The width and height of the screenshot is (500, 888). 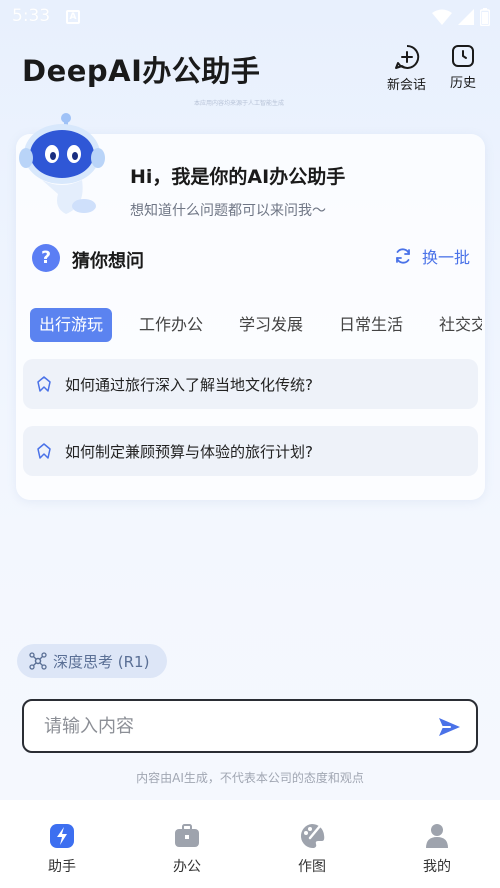 I want to click on guess-title: 猜你想问, so click(x=108, y=261).